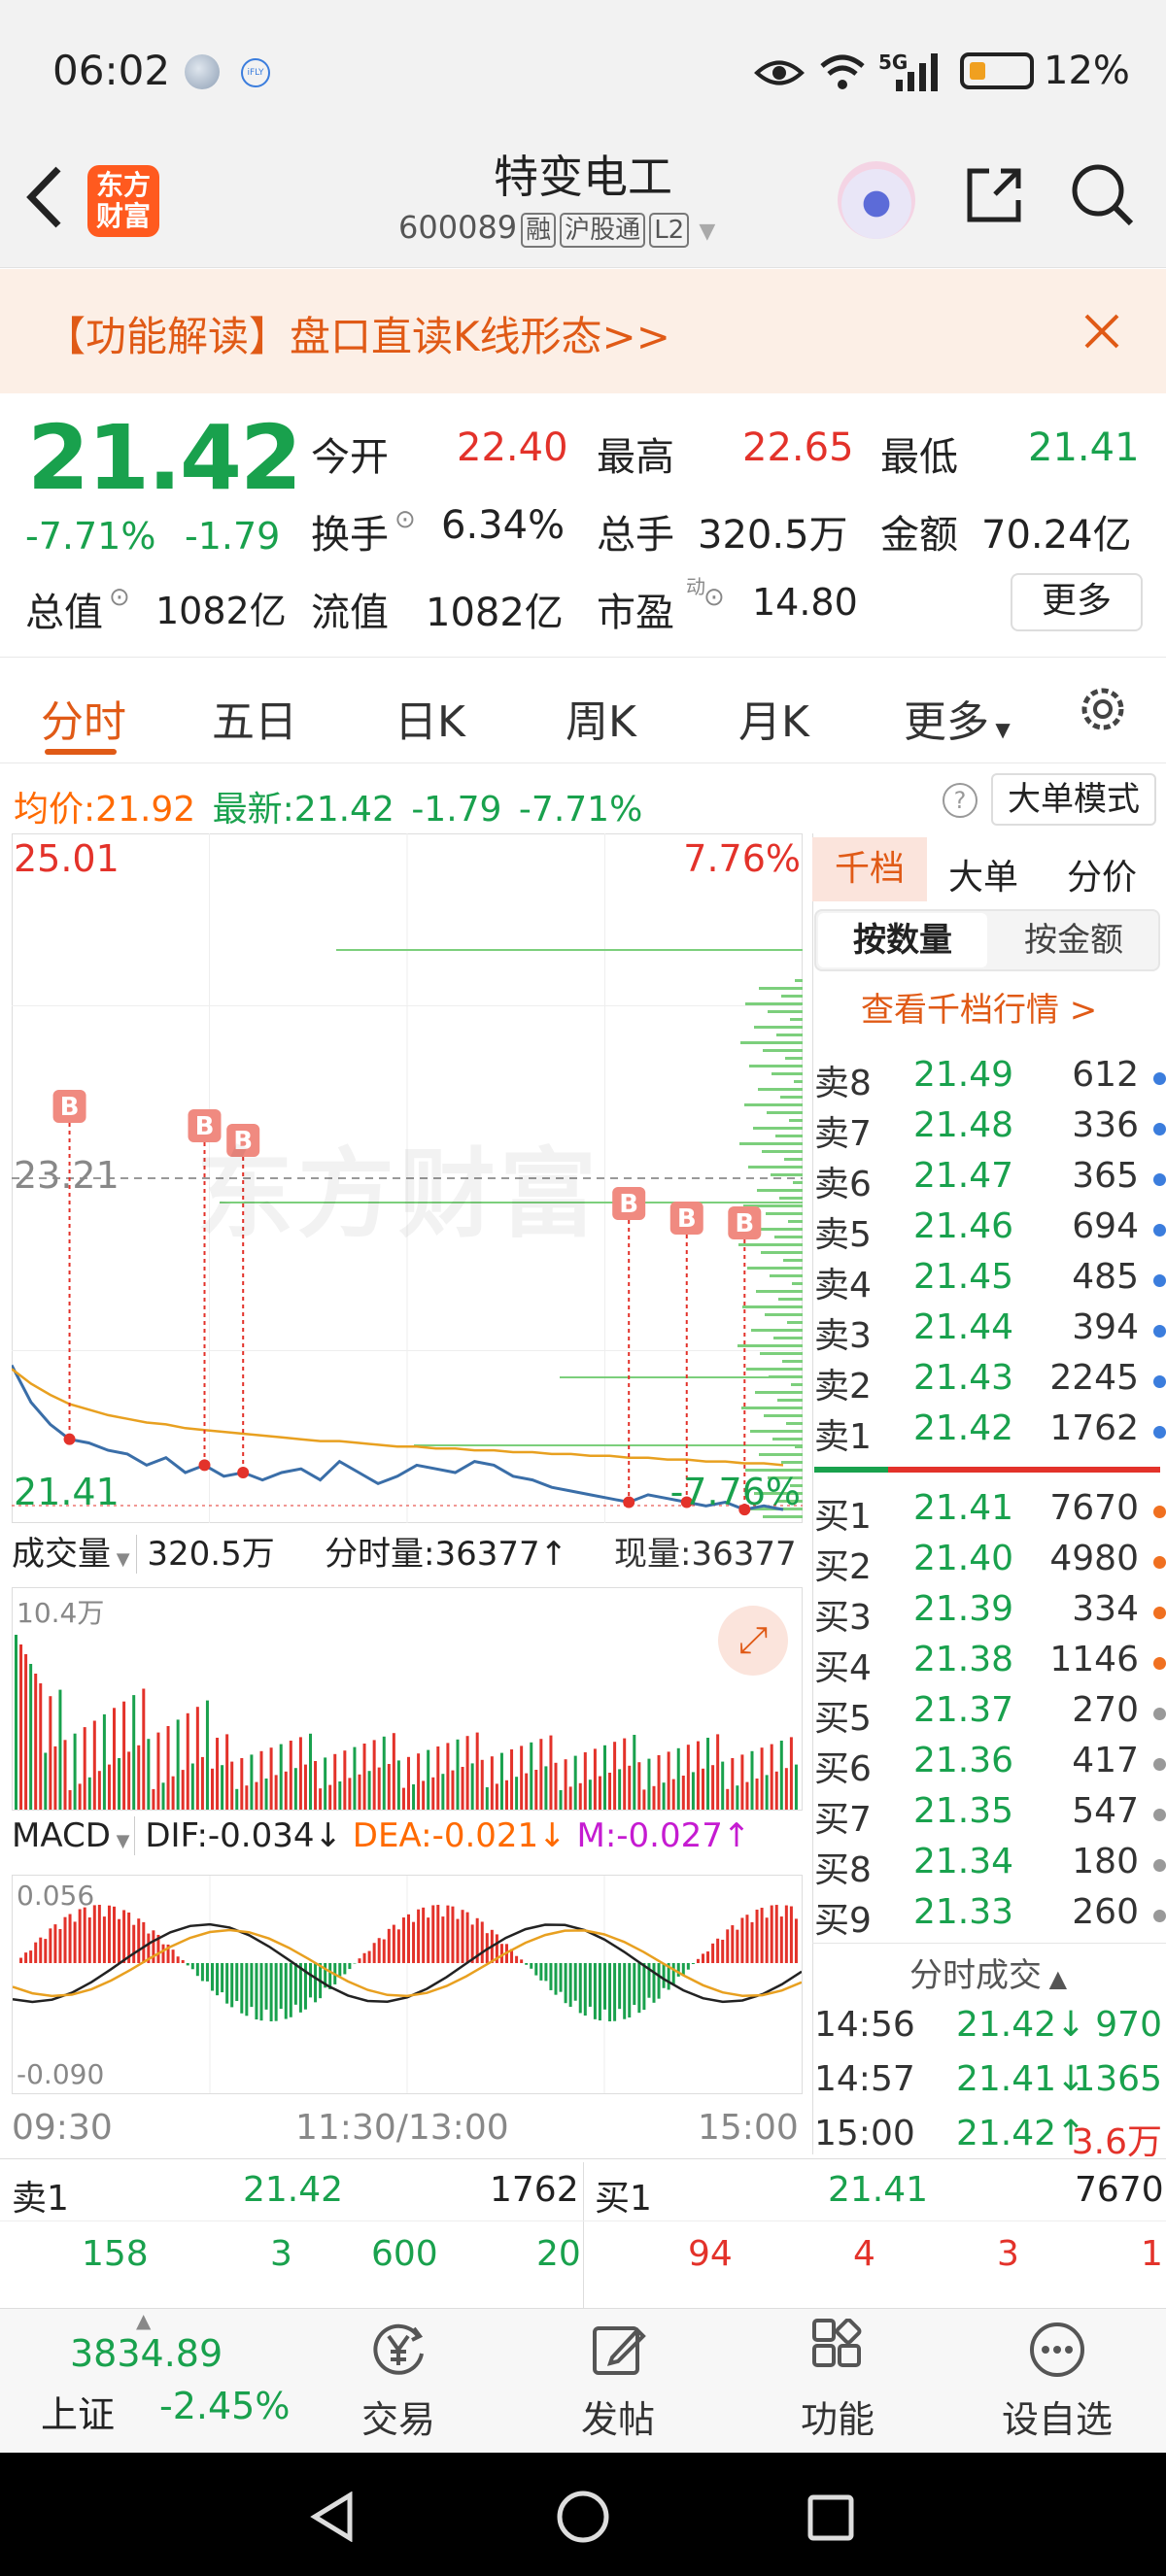 The width and height of the screenshot is (1166, 2576). I want to click on banner-text: 【功能解读】盘口直读K线形态>>, so click(357, 333).